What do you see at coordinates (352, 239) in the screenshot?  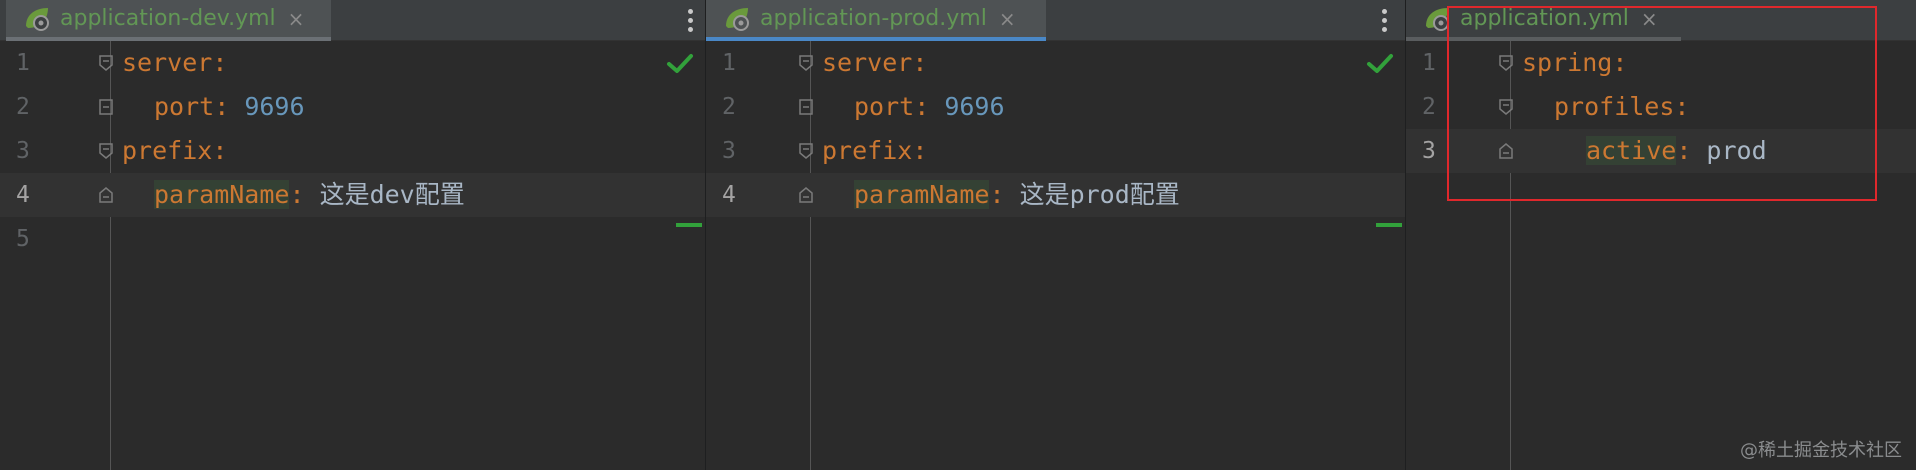 I see `code-line: 5` at bounding box center [352, 239].